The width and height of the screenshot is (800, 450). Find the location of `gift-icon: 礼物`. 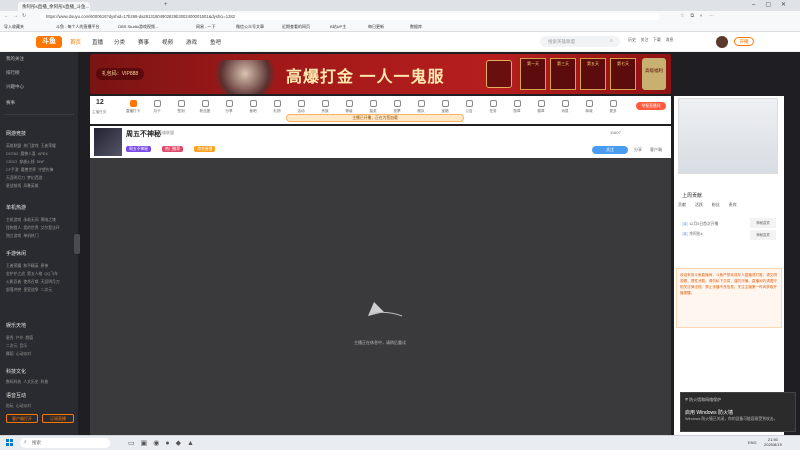

gift-icon: 礼物 is located at coordinates (277, 107).